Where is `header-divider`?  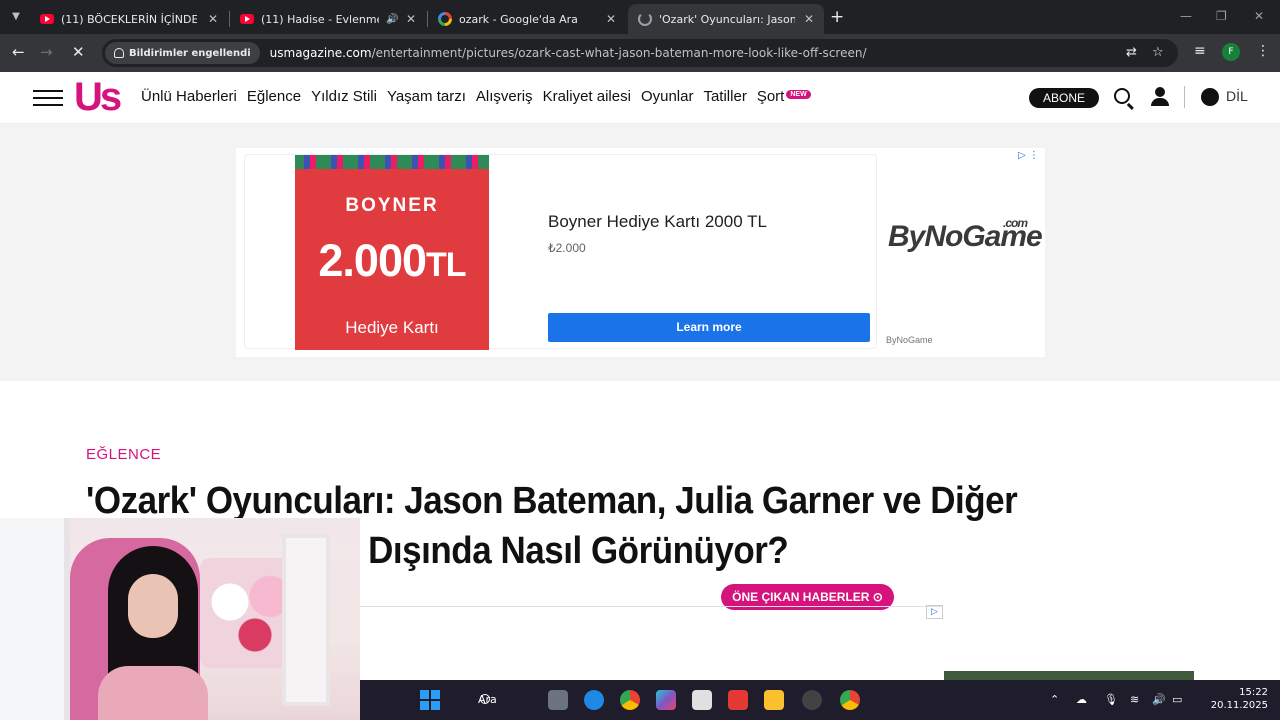
header-divider is located at coordinates (1184, 97).